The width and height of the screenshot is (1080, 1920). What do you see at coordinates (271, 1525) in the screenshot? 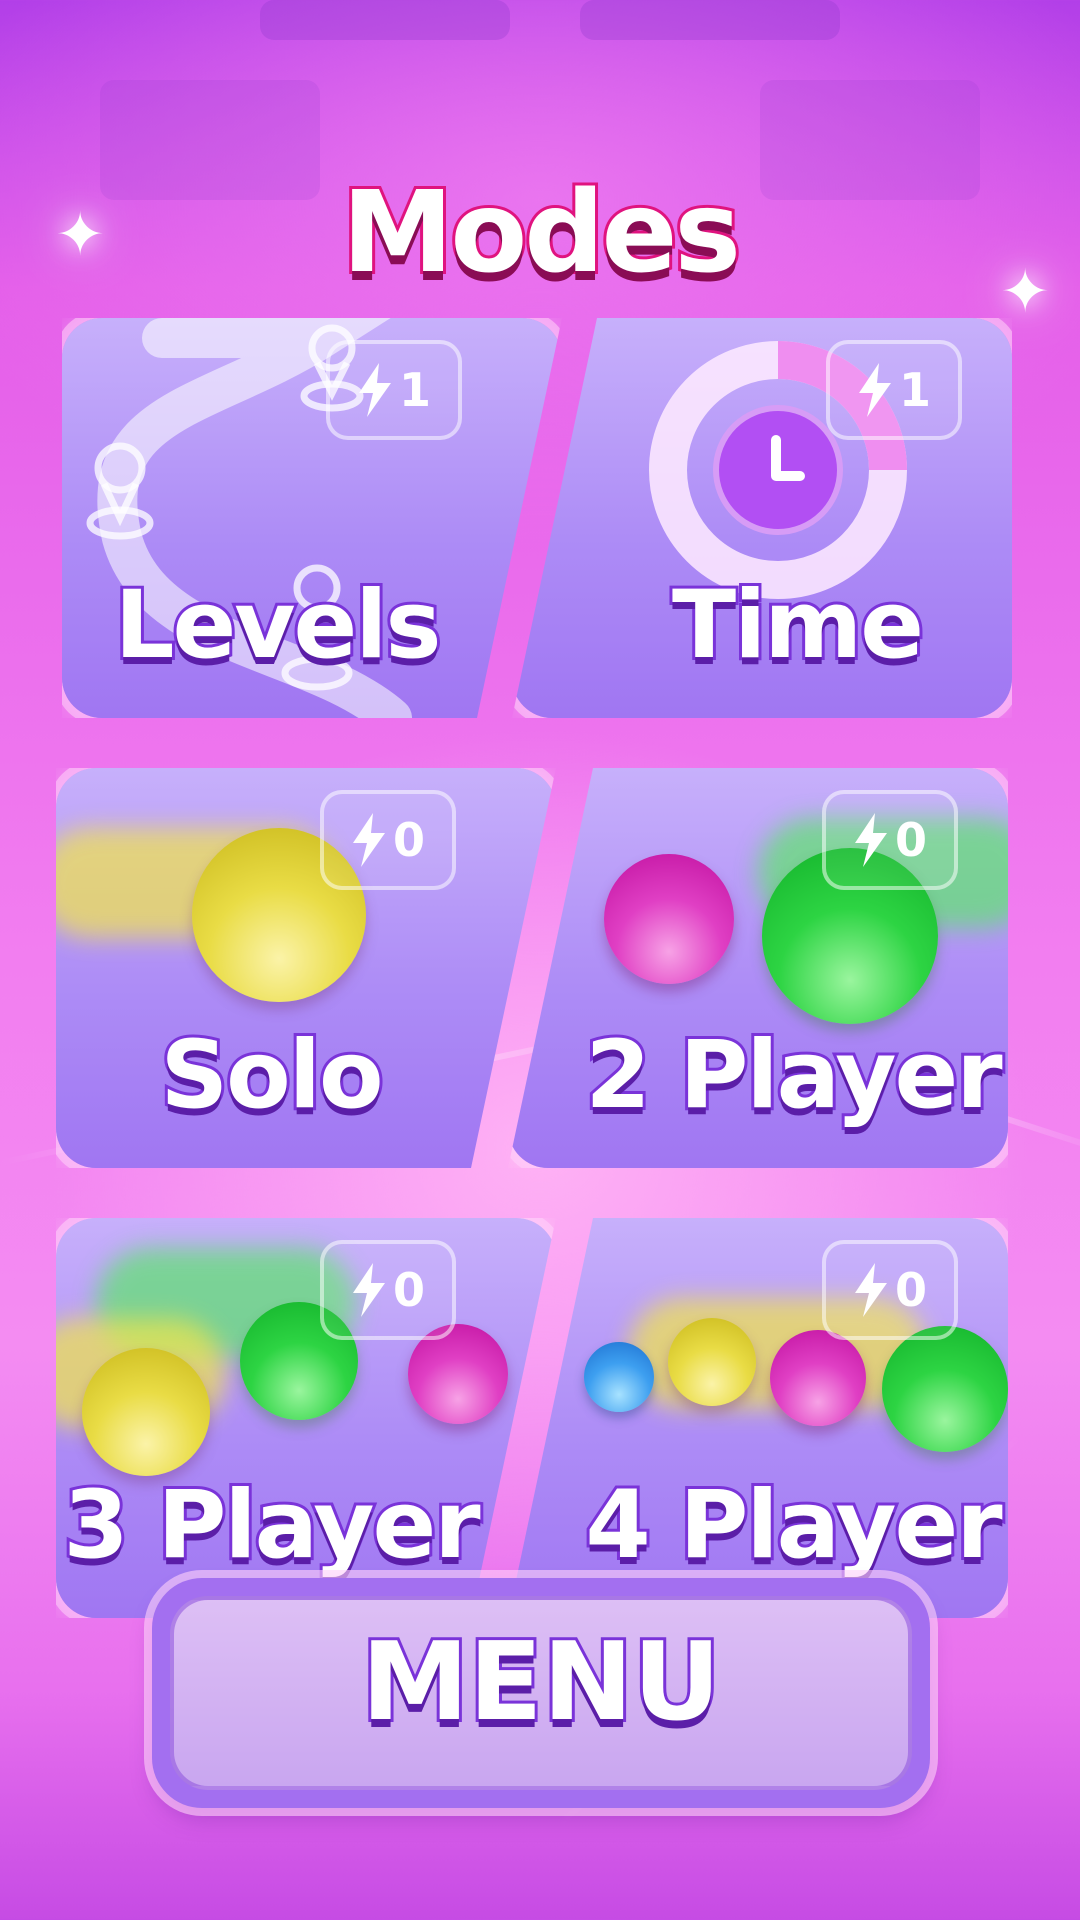
I see `mode-label: 3 Player` at bounding box center [271, 1525].